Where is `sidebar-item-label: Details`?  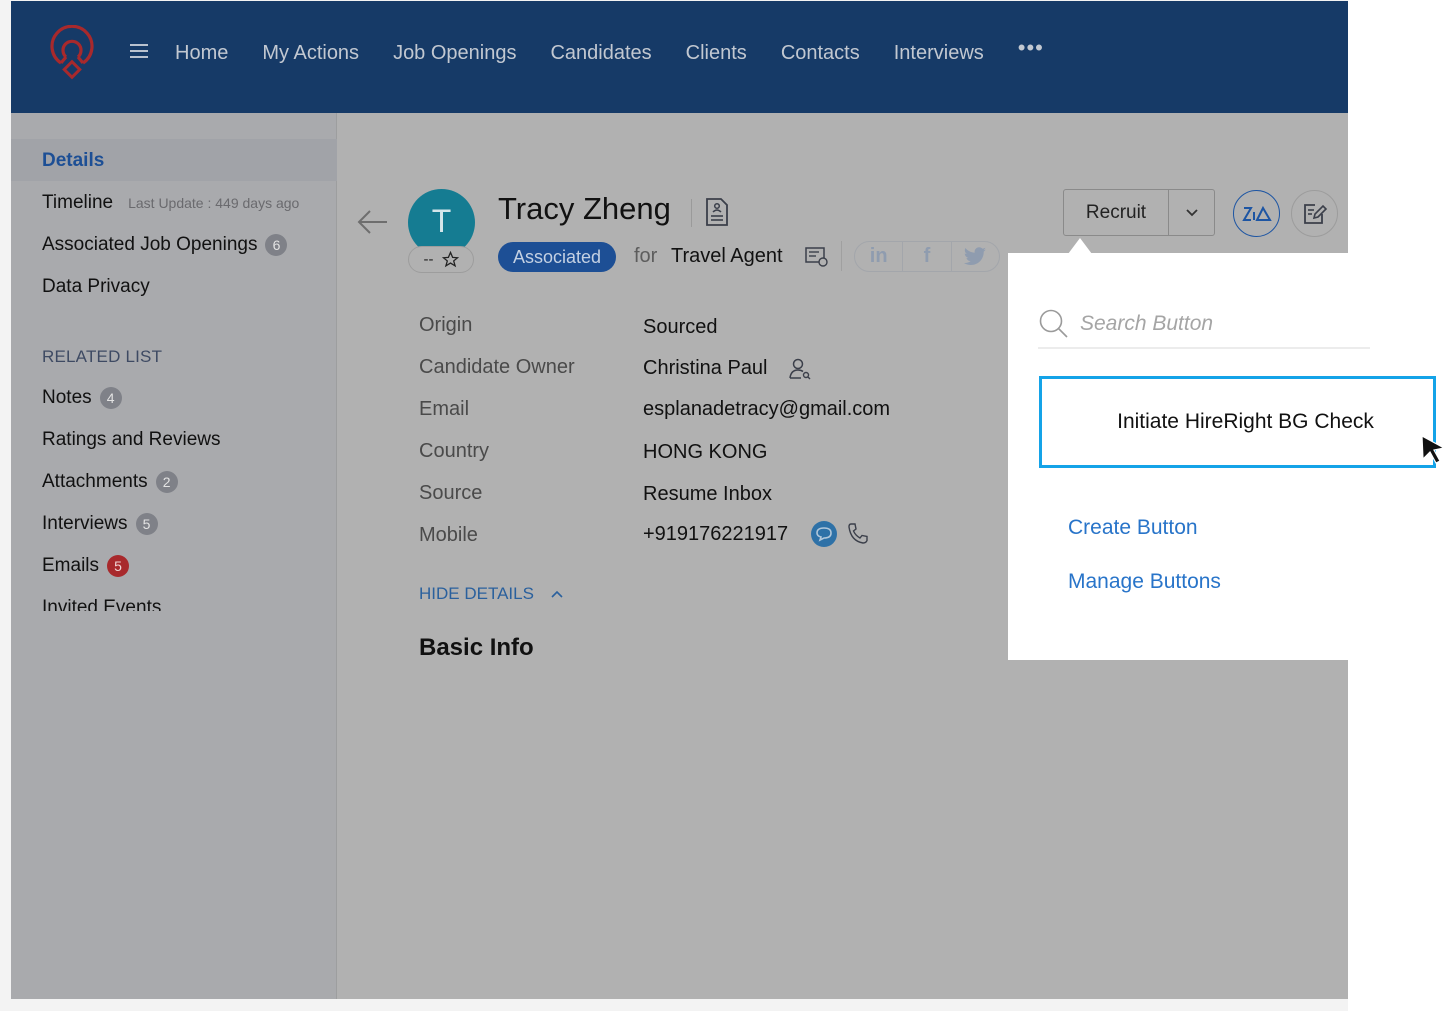 sidebar-item-label: Details is located at coordinates (73, 160).